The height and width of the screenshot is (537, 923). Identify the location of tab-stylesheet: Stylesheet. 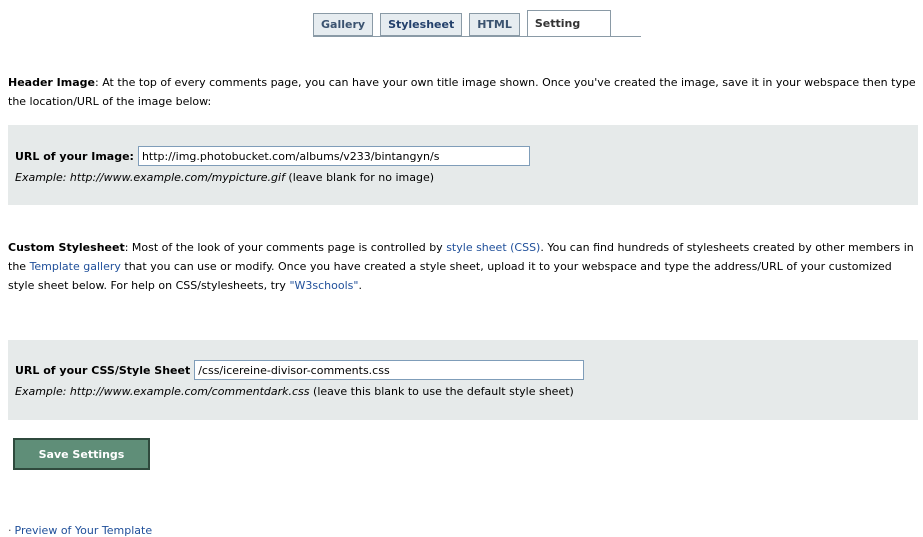
(421, 25).